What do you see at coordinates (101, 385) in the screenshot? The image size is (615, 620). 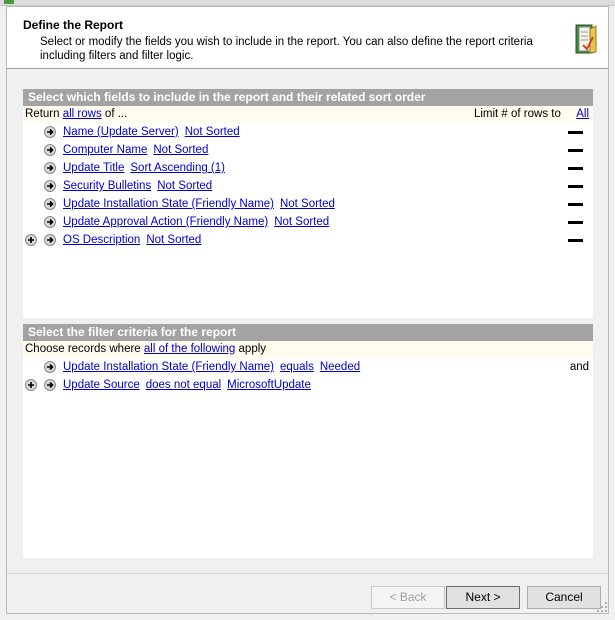 I see `filter-field-link: Update Source` at bounding box center [101, 385].